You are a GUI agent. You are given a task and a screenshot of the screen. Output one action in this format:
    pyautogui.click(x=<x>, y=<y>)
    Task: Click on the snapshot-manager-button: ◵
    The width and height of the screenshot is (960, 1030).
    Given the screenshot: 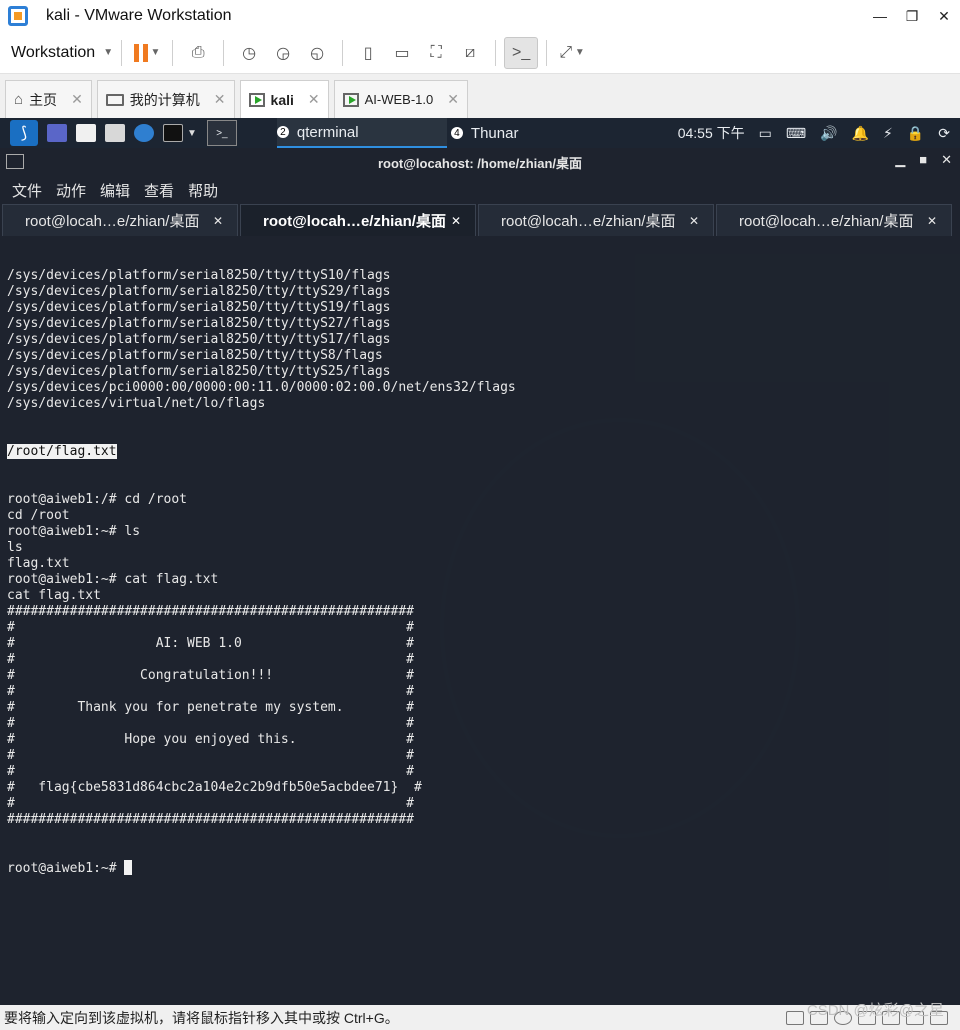 What is the action you would take?
    pyautogui.click(x=317, y=53)
    